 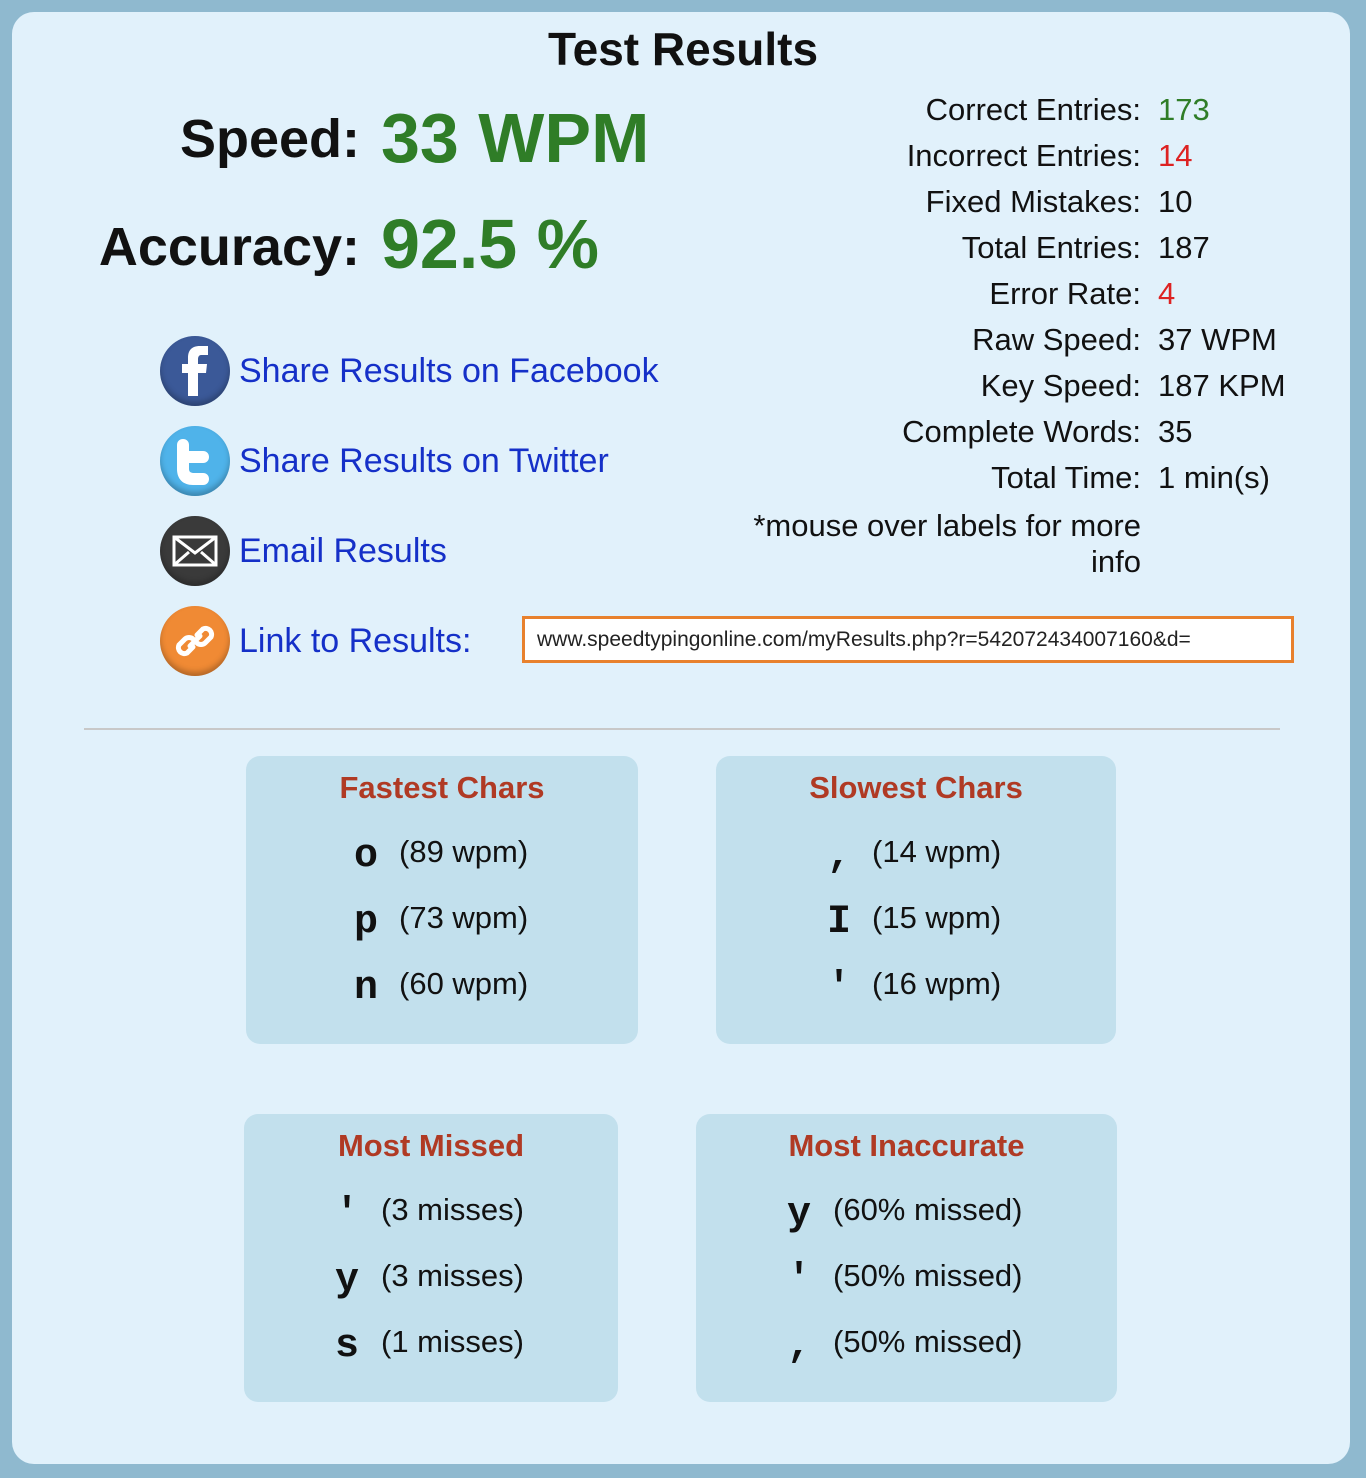 What do you see at coordinates (683, 49) in the screenshot?
I see `page-title: Test Results` at bounding box center [683, 49].